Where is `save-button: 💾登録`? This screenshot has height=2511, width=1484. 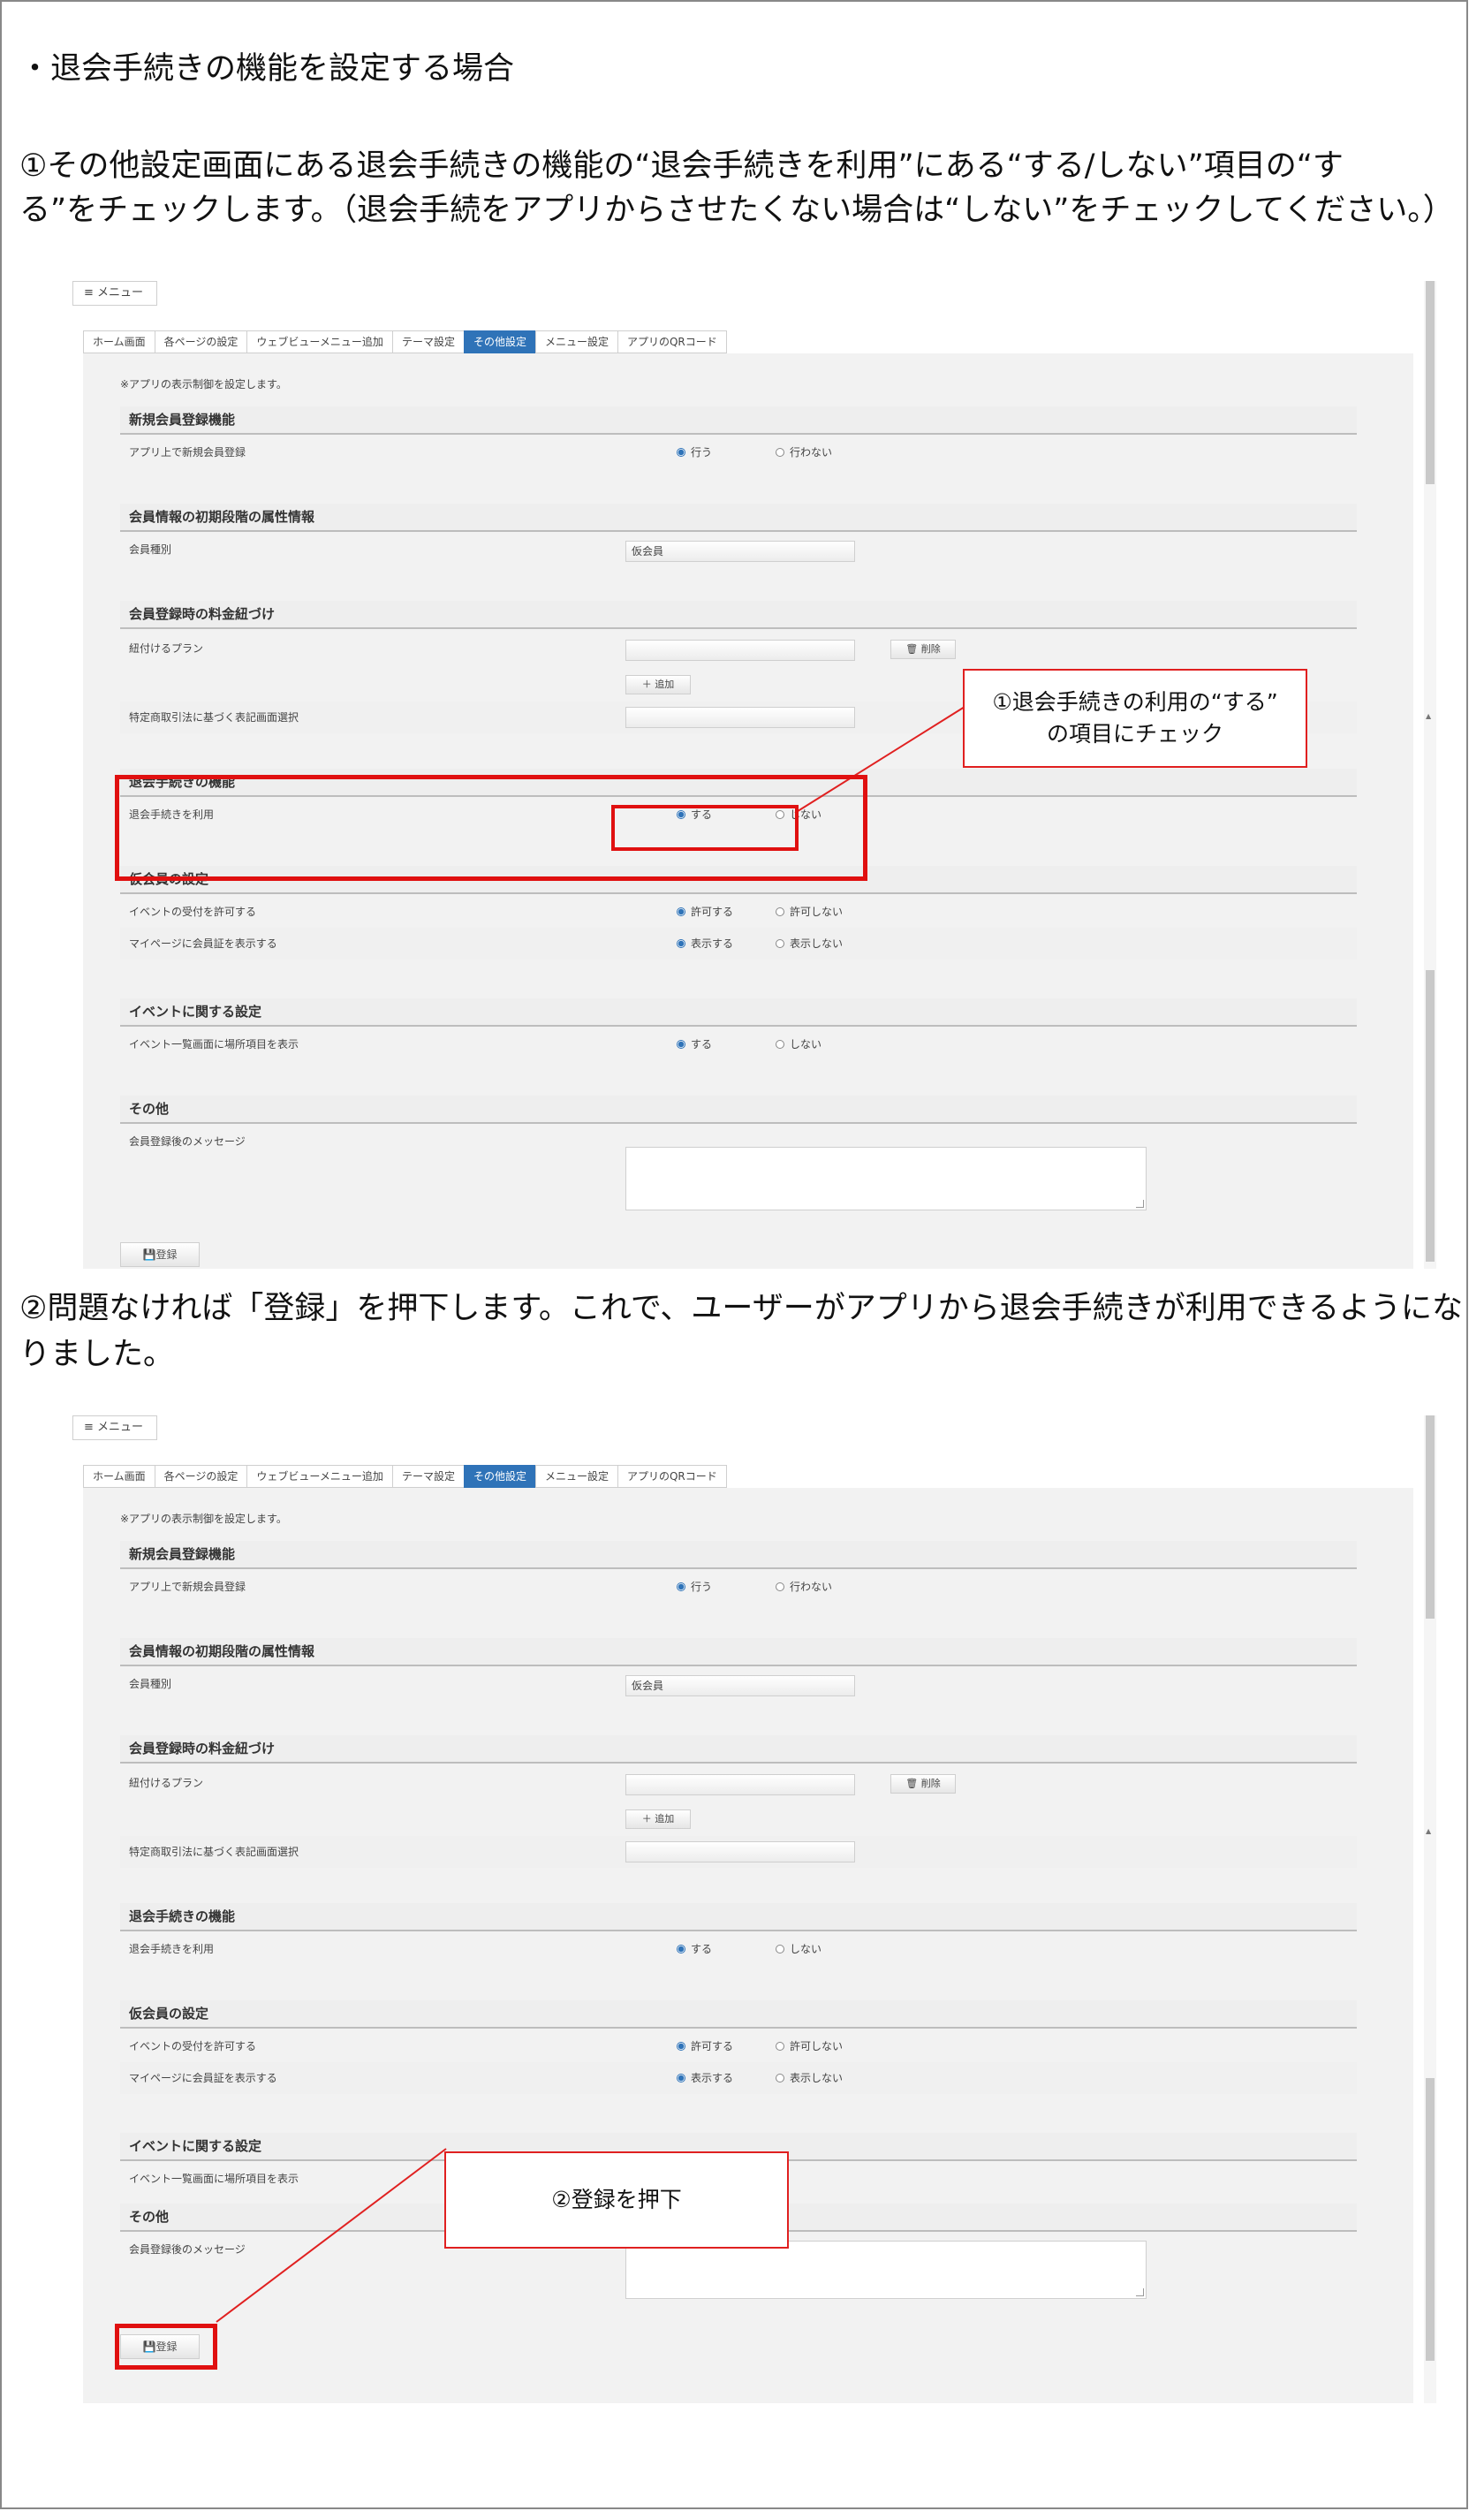 save-button: 💾登録 is located at coordinates (160, 1254).